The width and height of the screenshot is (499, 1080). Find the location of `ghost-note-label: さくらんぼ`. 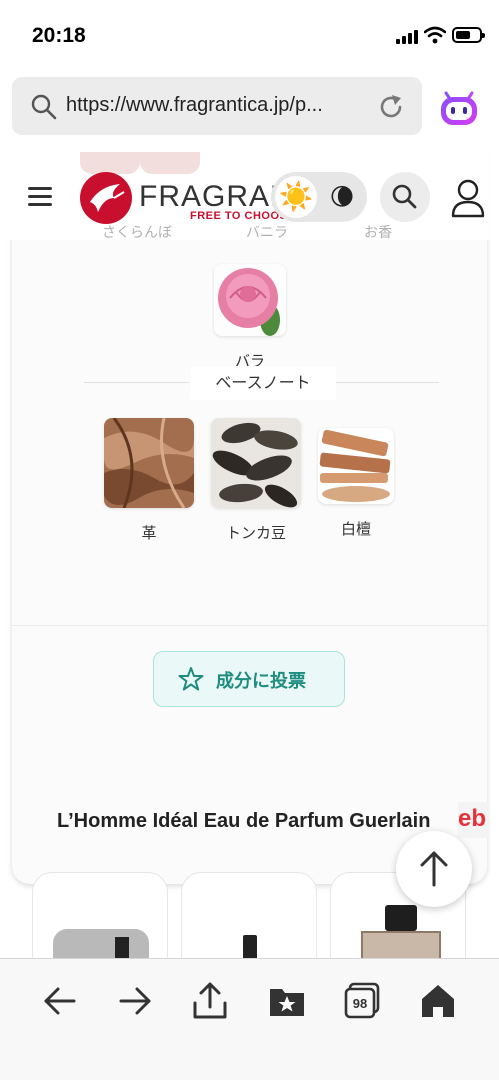

ghost-note-label: さくらんぼ is located at coordinates (137, 233).